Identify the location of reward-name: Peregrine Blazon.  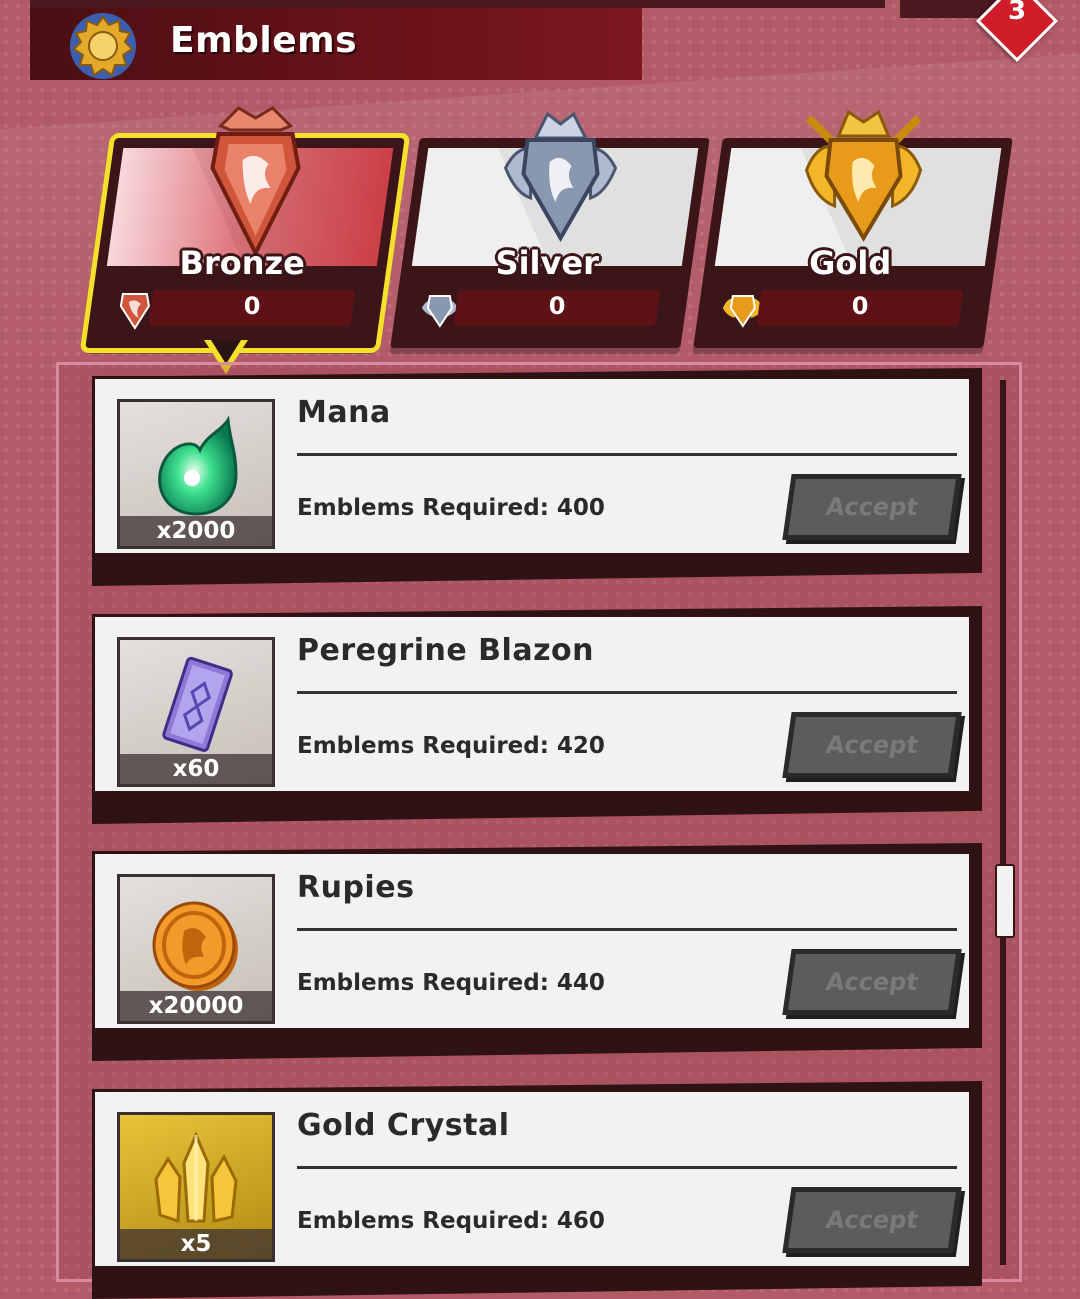
(445, 650).